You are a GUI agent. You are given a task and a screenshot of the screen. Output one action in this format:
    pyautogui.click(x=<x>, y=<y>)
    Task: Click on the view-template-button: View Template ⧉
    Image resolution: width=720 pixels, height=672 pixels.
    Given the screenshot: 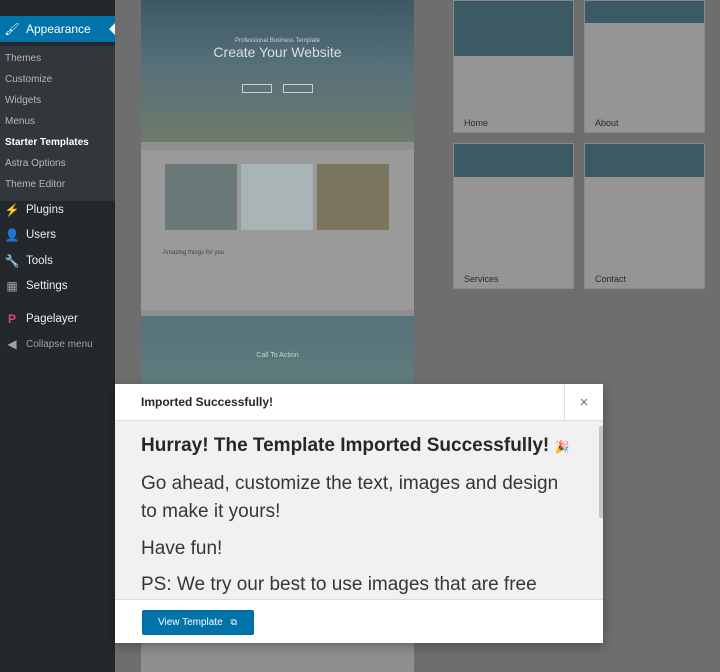 What is the action you would take?
    pyautogui.click(x=198, y=622)
    